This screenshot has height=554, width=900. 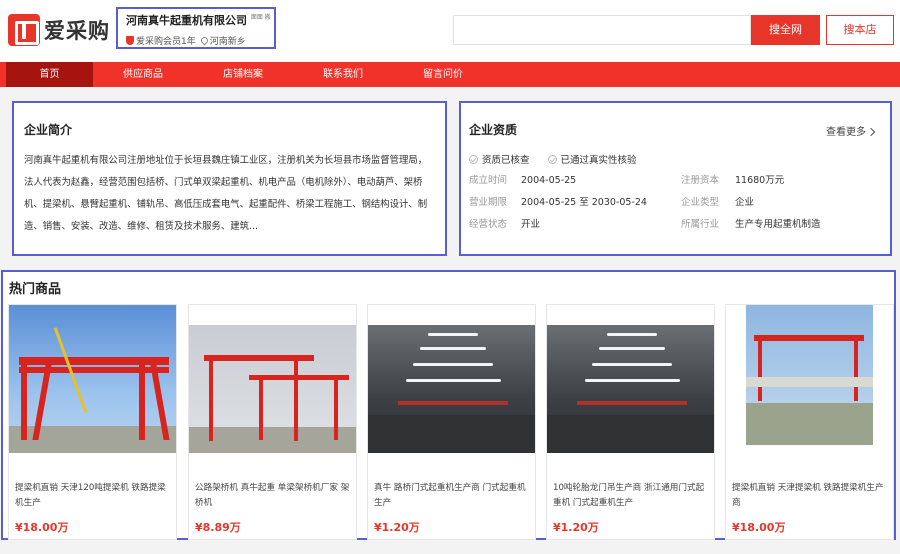 I want to click on badge-qualification-verified: 资质已核查, so click(x=499, y=159).